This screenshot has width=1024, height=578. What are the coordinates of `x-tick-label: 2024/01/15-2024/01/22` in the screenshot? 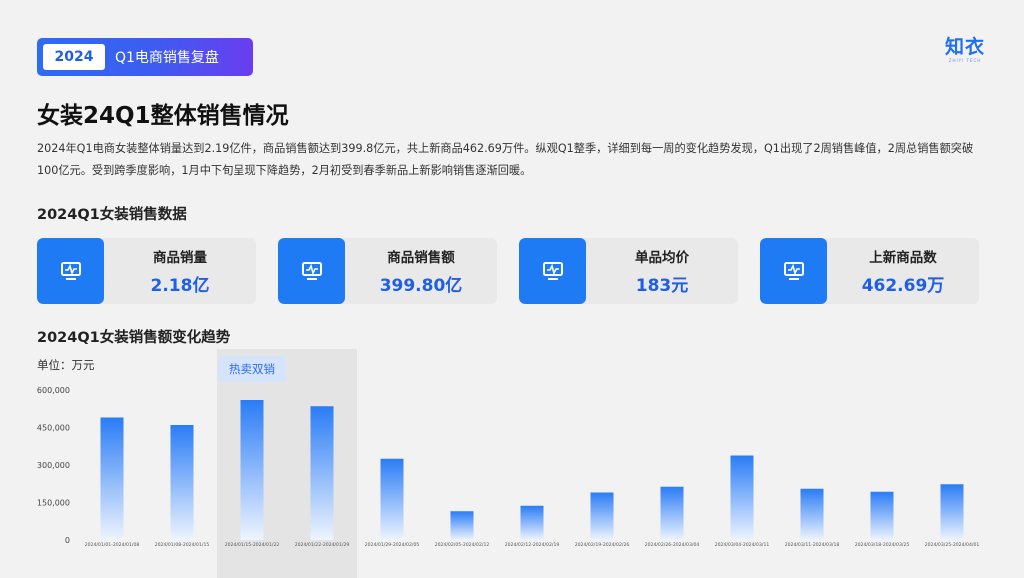 It's located at (252, 545).